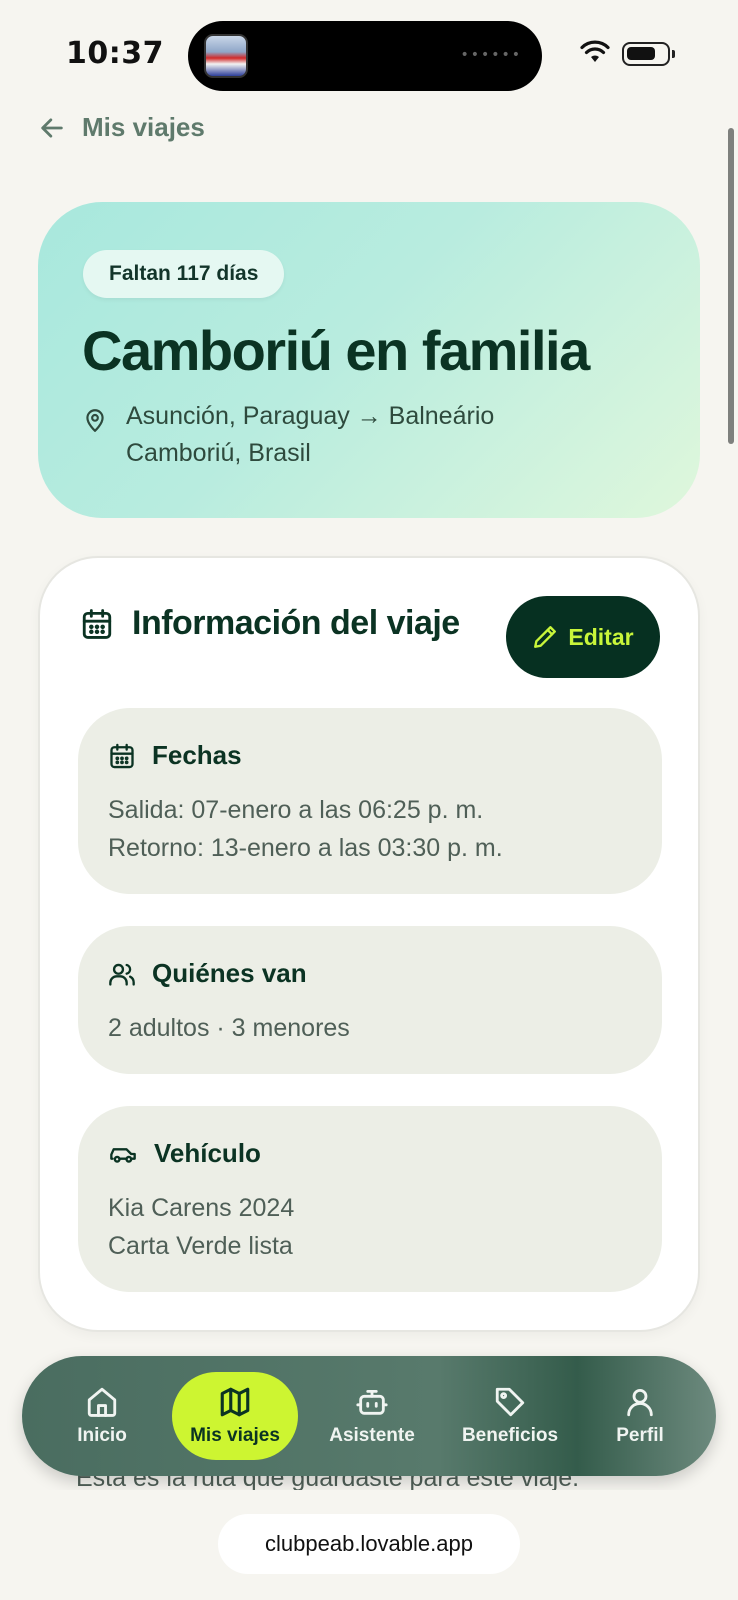 This screenshot has height=1600, width=738. I want to click on vehicle-document: Carta Verde lista, so click(200, 1246).